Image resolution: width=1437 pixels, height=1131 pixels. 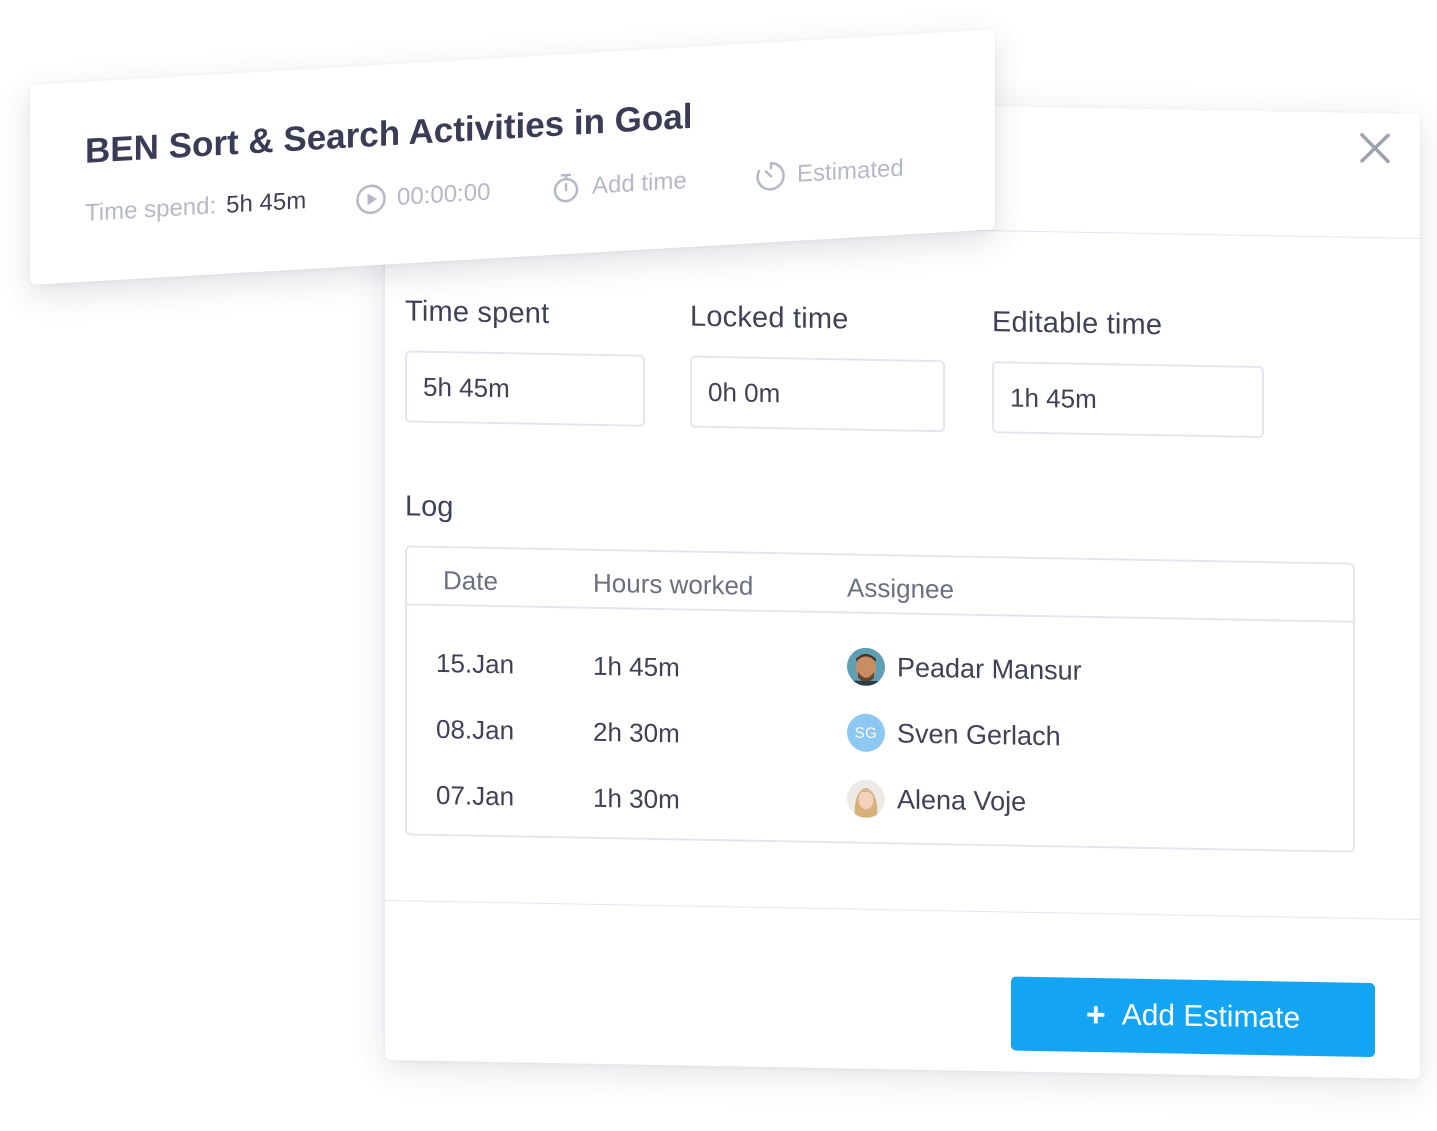 I want to click on row-hours: 2h 30m, so click(x=636, y=732).